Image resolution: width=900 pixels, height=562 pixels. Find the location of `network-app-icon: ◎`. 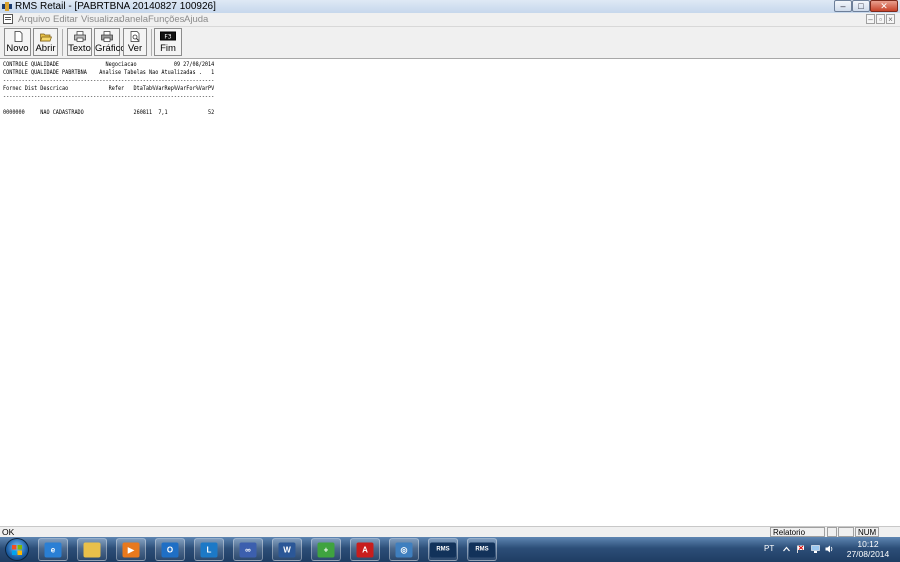

network-app-icon: ◎ is located at coordinates (404, 549).